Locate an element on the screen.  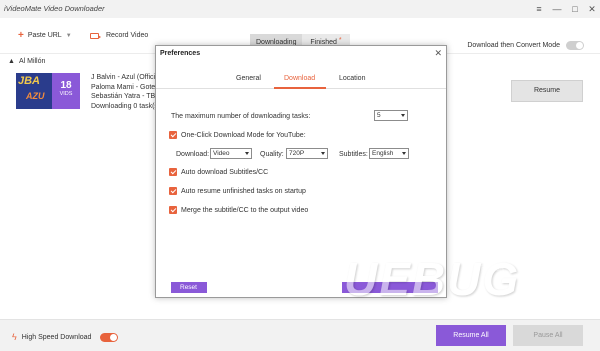
video-count-unit: VIDS is located at coordinates (66, 94).